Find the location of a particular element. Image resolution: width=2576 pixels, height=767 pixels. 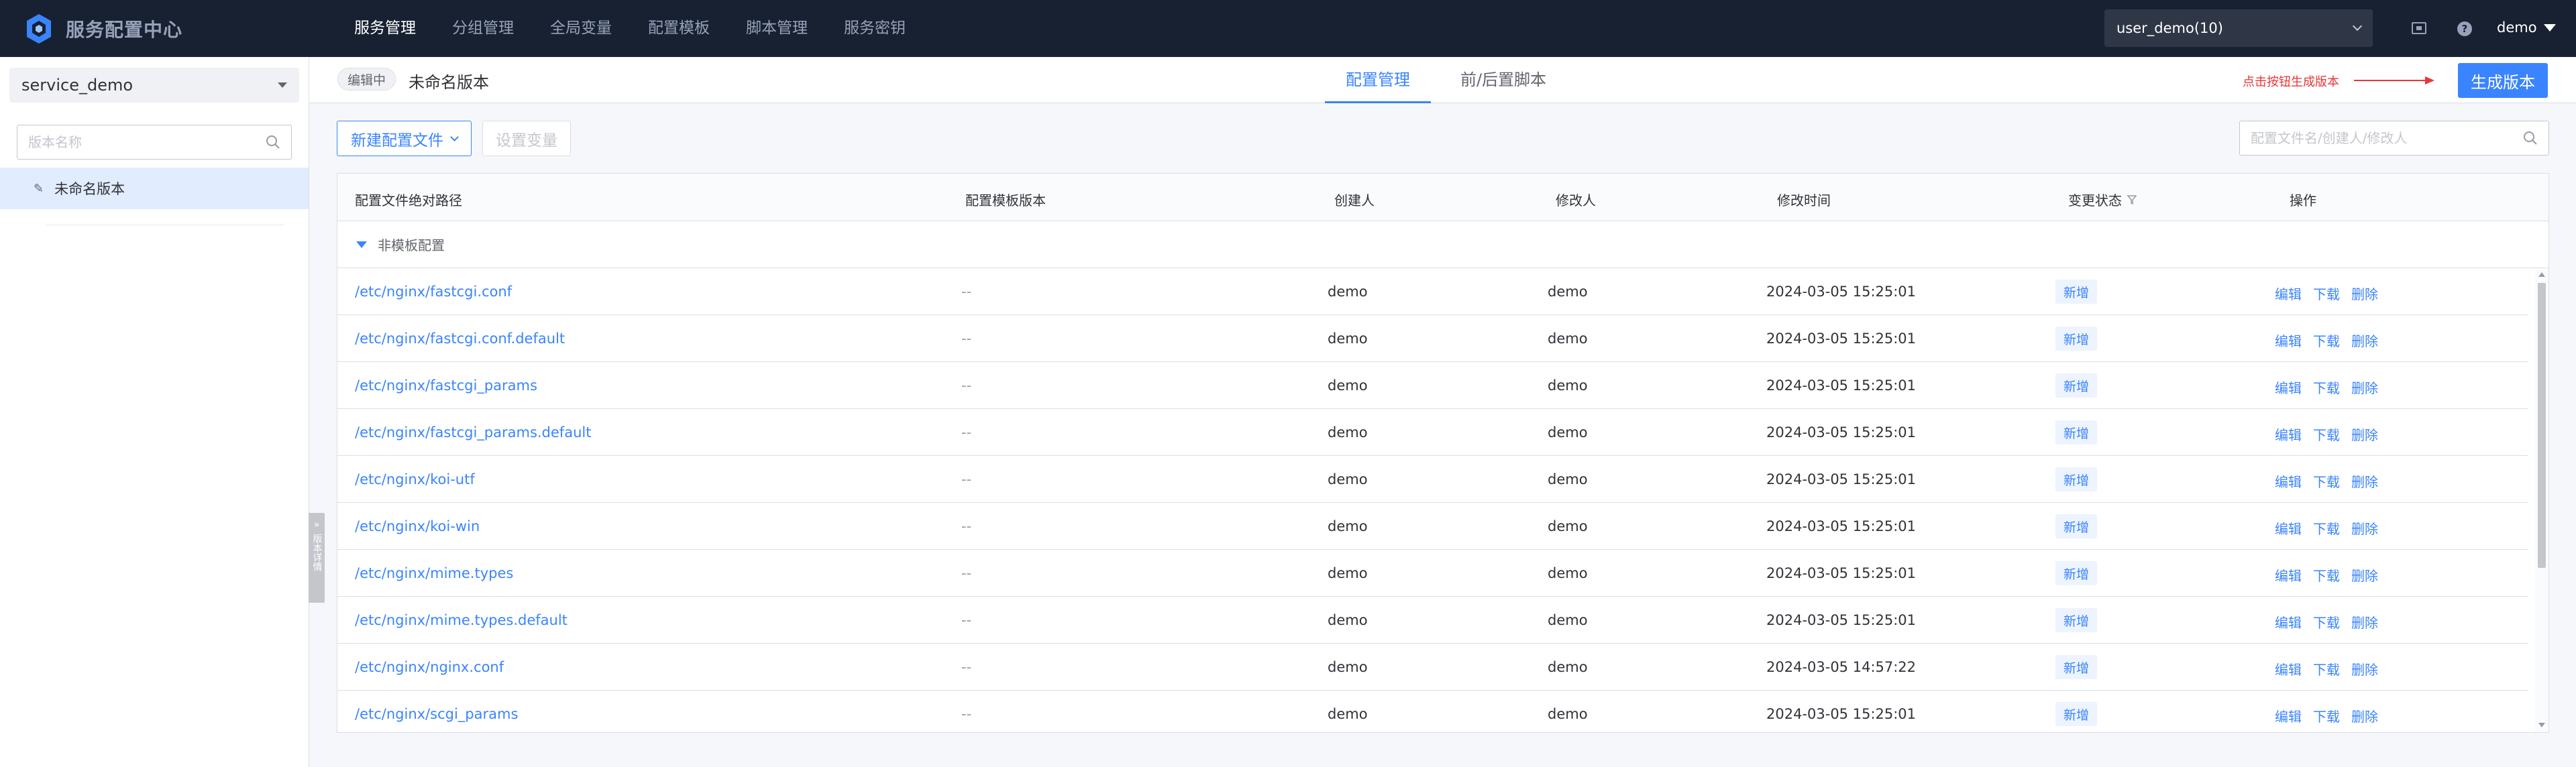

status-tag: 编辑中 is located at coordinates (366, 79).